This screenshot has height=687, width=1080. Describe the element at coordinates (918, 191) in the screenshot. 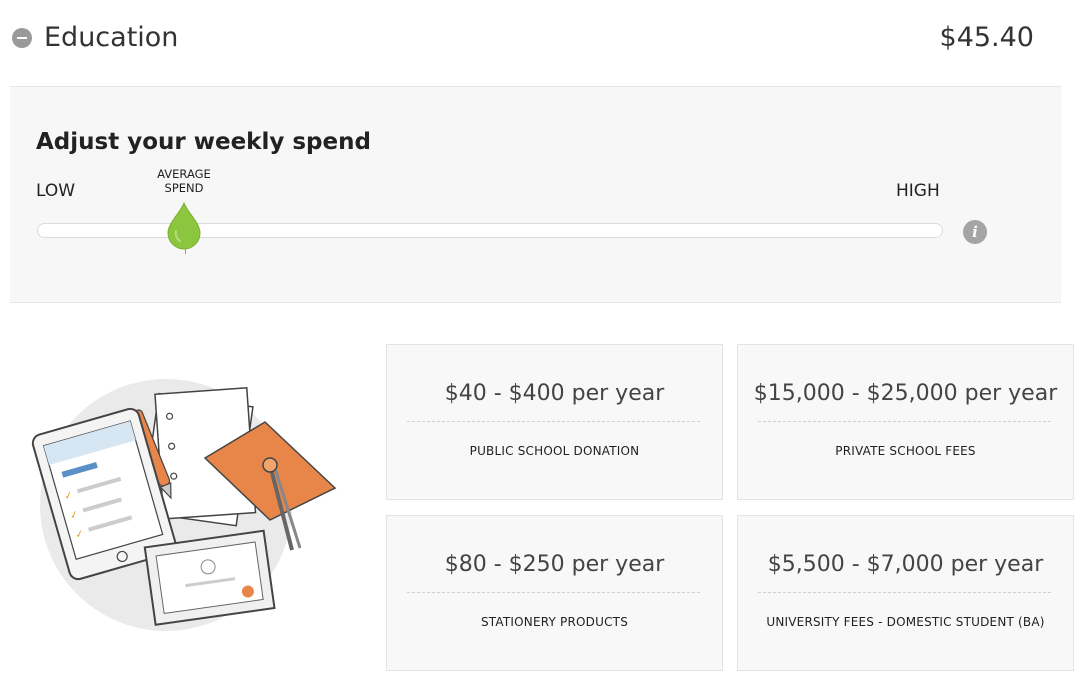

I see `slider-high-label: HIGH` at that location.